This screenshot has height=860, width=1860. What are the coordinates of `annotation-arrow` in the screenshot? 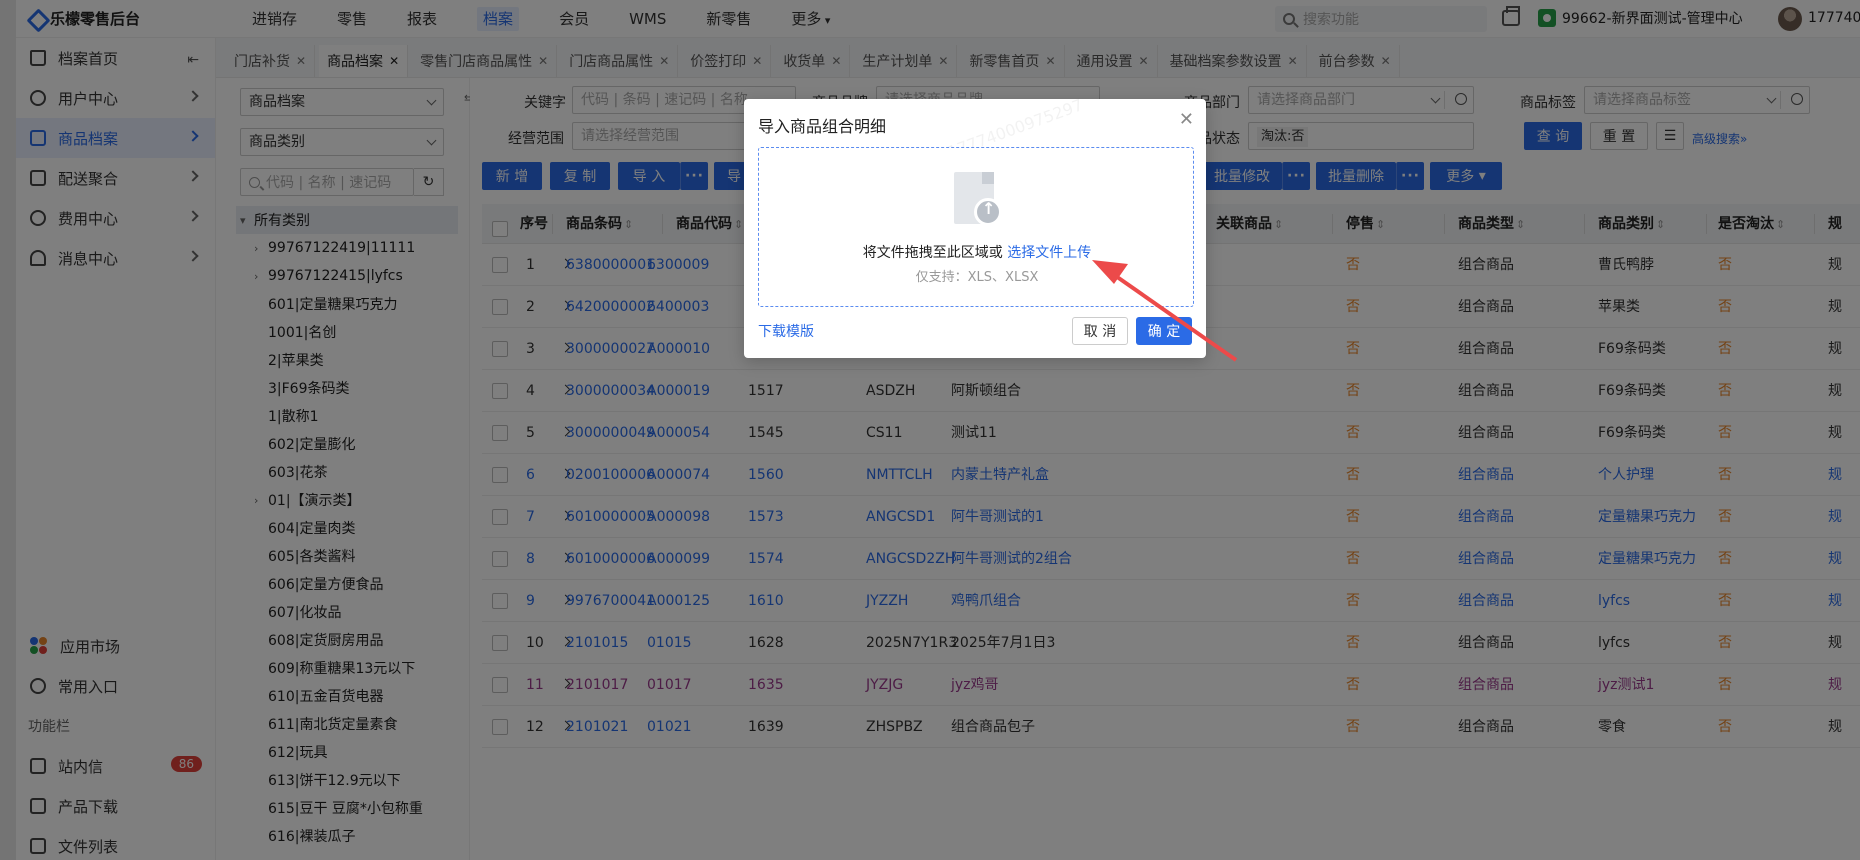 It's located at (1165, 311).